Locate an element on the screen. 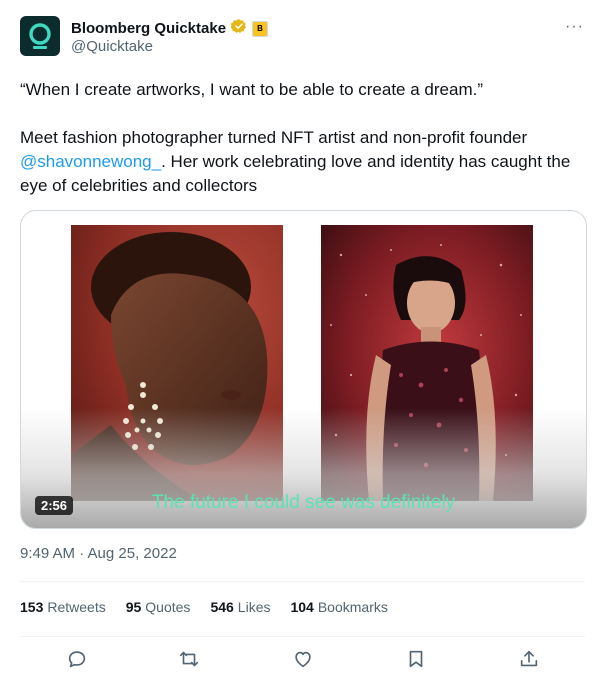  reply-icon is located at coordinates (77, 659).